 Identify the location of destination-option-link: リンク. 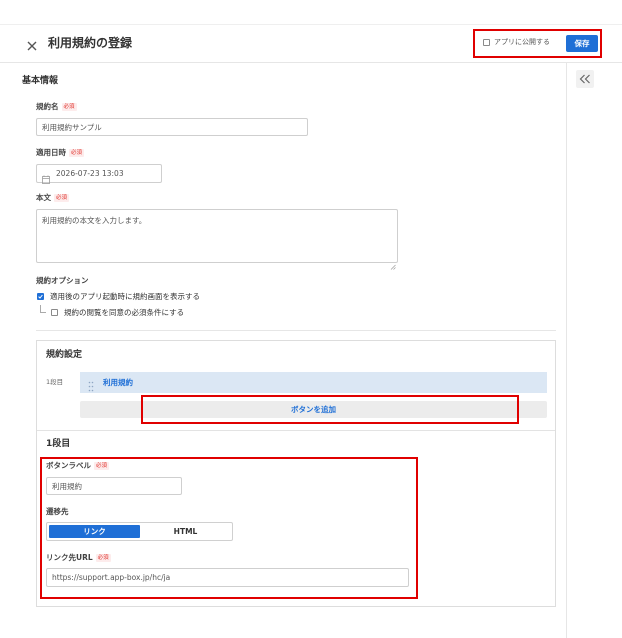
(94, 531).